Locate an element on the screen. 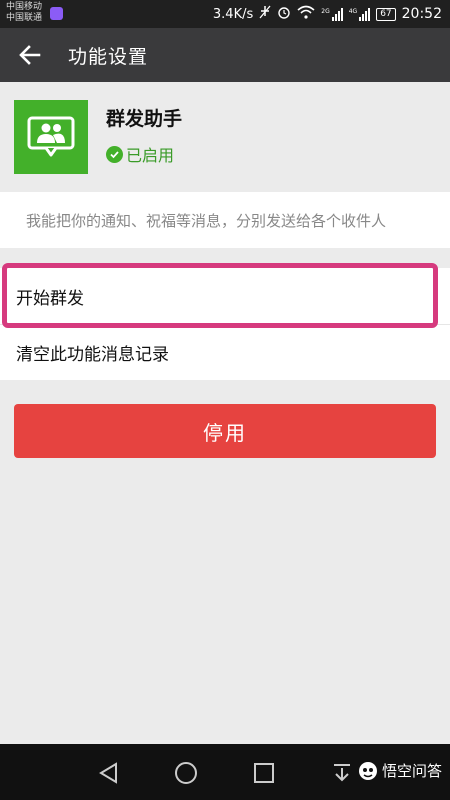 This screenshot has width=450, height=800. status-indicators: 3.4K/s 2G 4G 67 20:52 is located at coordinates (327, 14).